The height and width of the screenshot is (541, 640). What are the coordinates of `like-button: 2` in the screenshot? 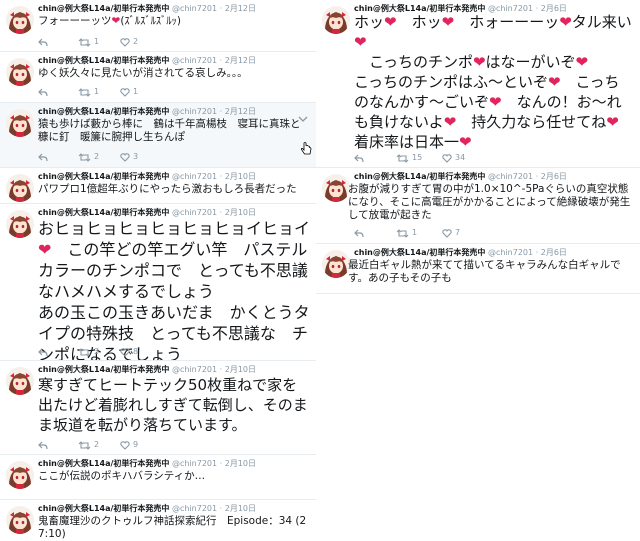 It's located at (129, 42).